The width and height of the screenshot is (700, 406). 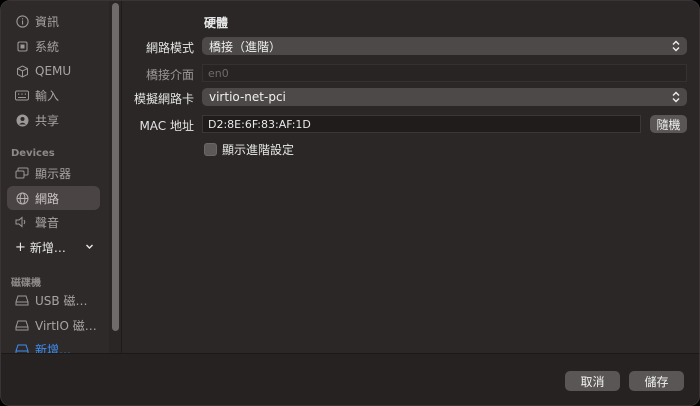 I want to click on keyboard-icon, so click(x=22, y=95).